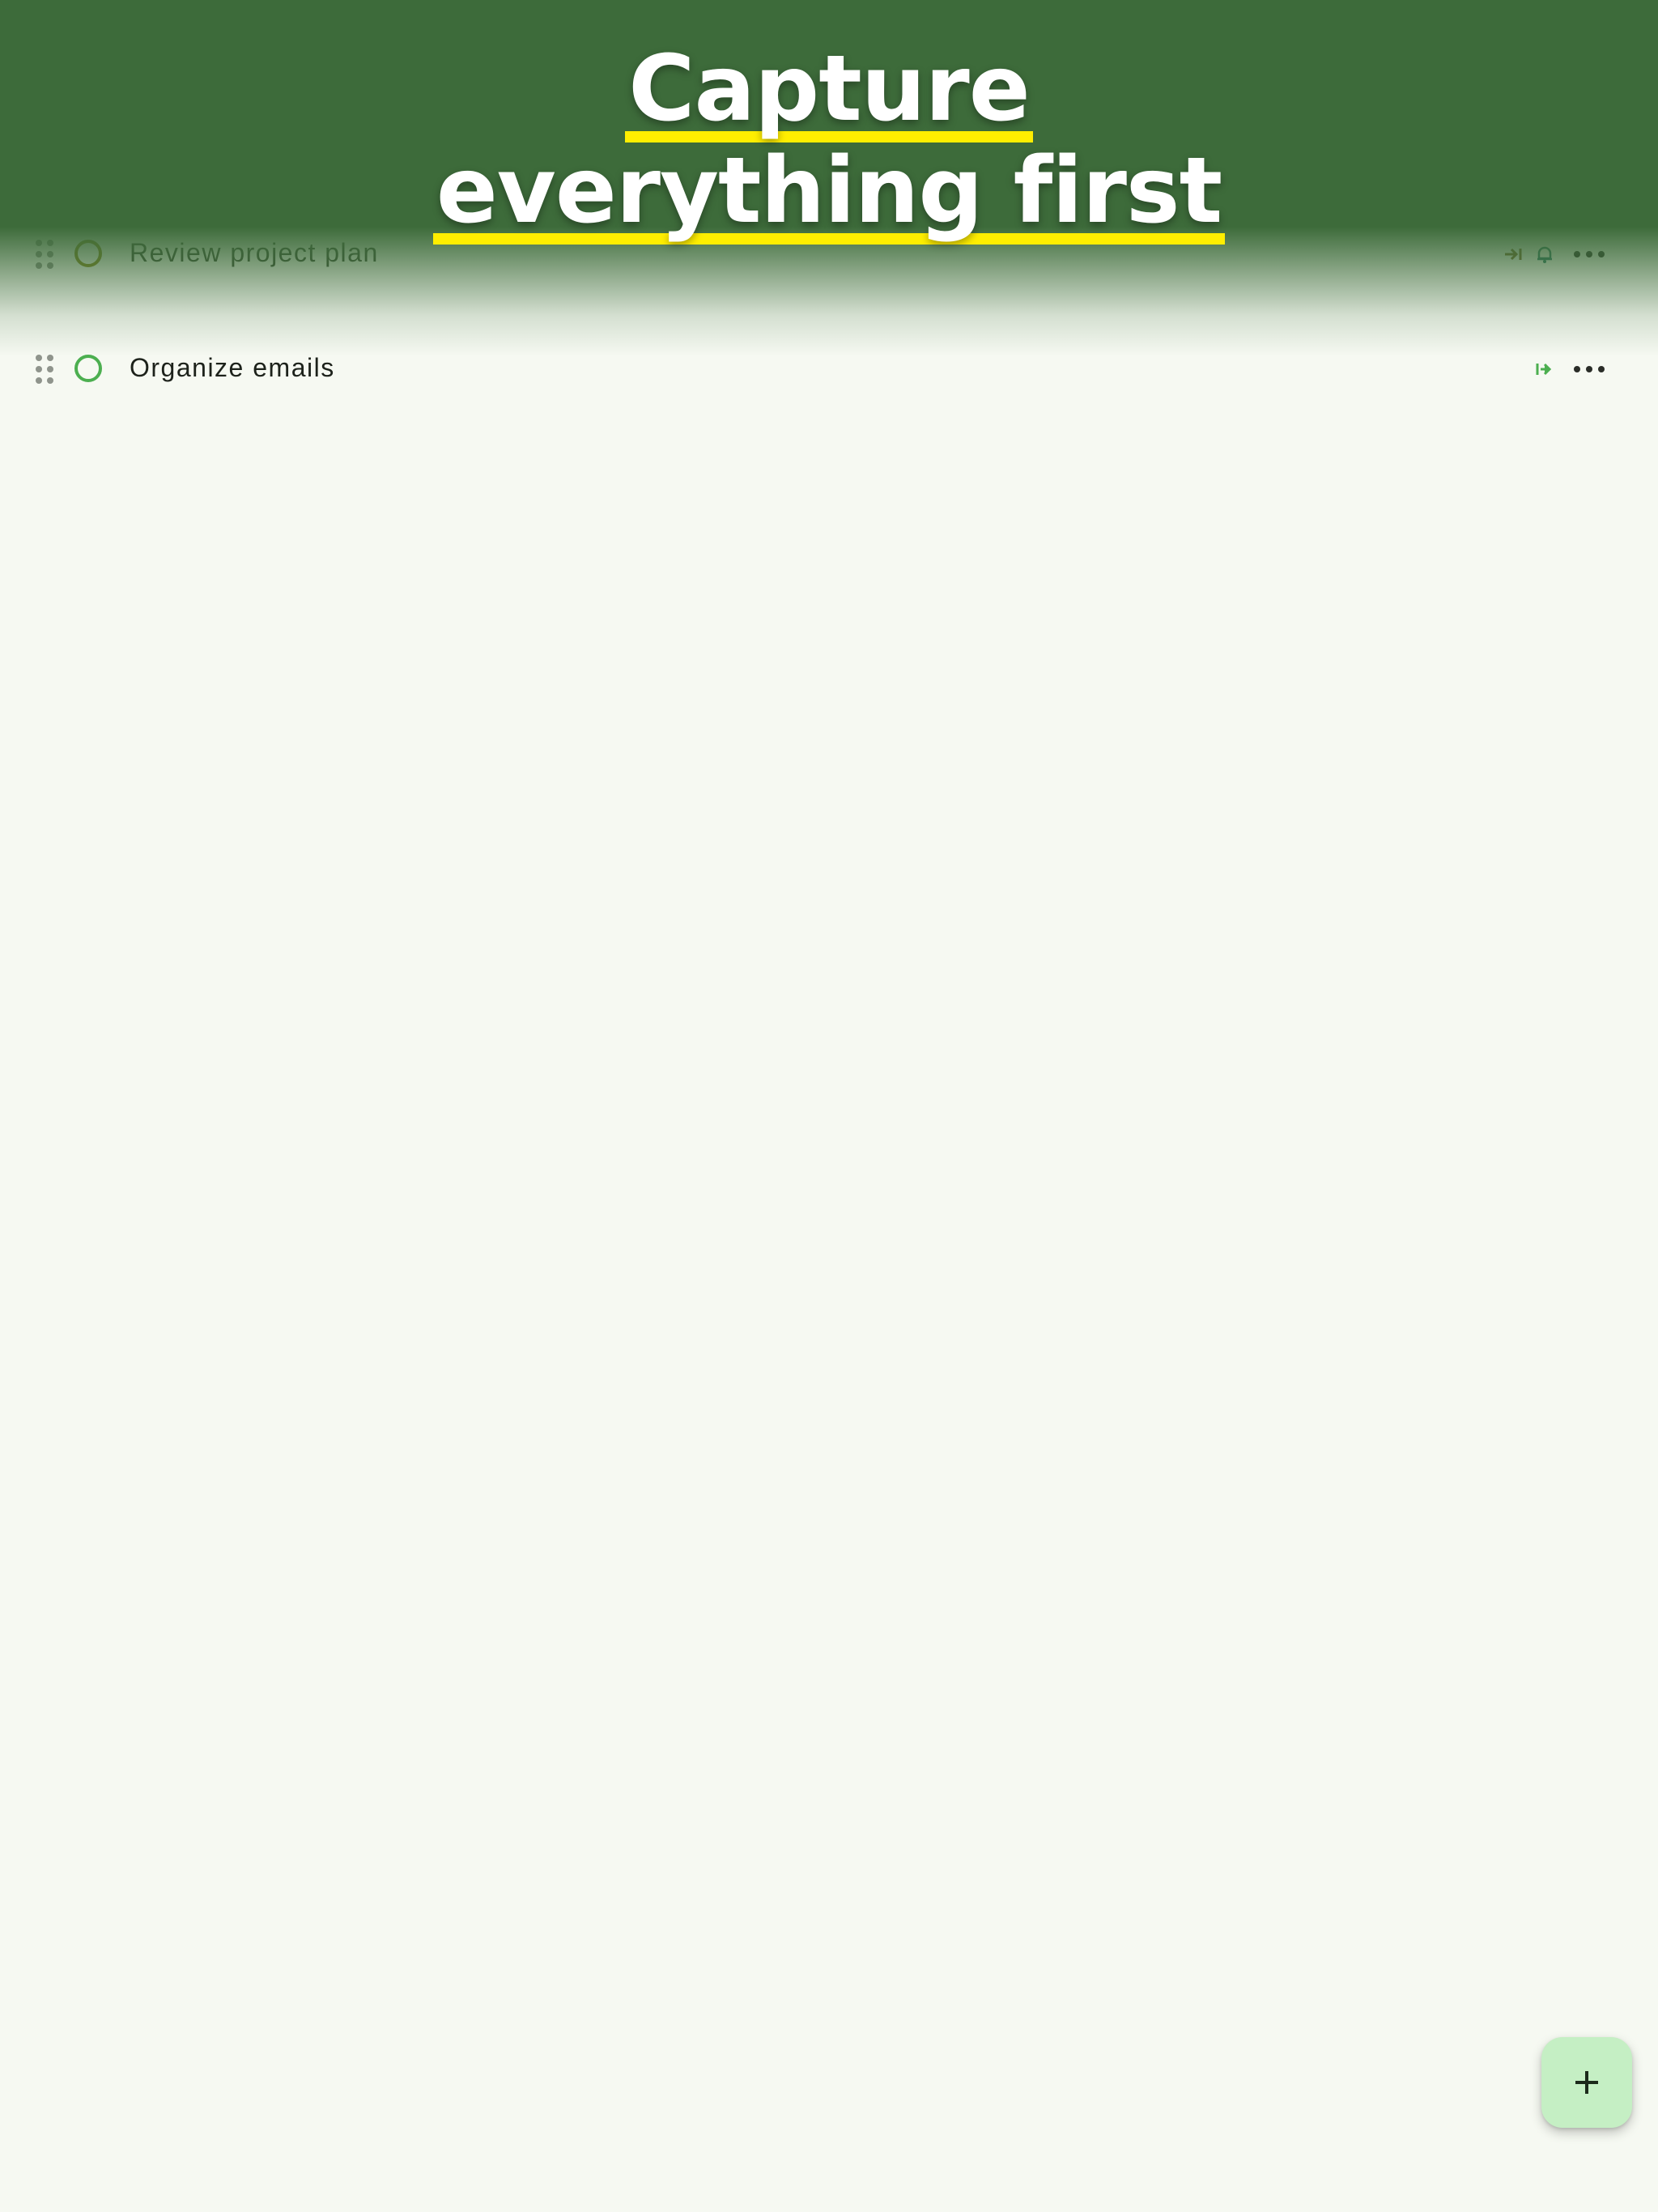 This screenshot has width=1658, height=2212. Describe the element at coordinates (829, 97) in the screenshot. I see `top-app-bar: Inbox` at that location.